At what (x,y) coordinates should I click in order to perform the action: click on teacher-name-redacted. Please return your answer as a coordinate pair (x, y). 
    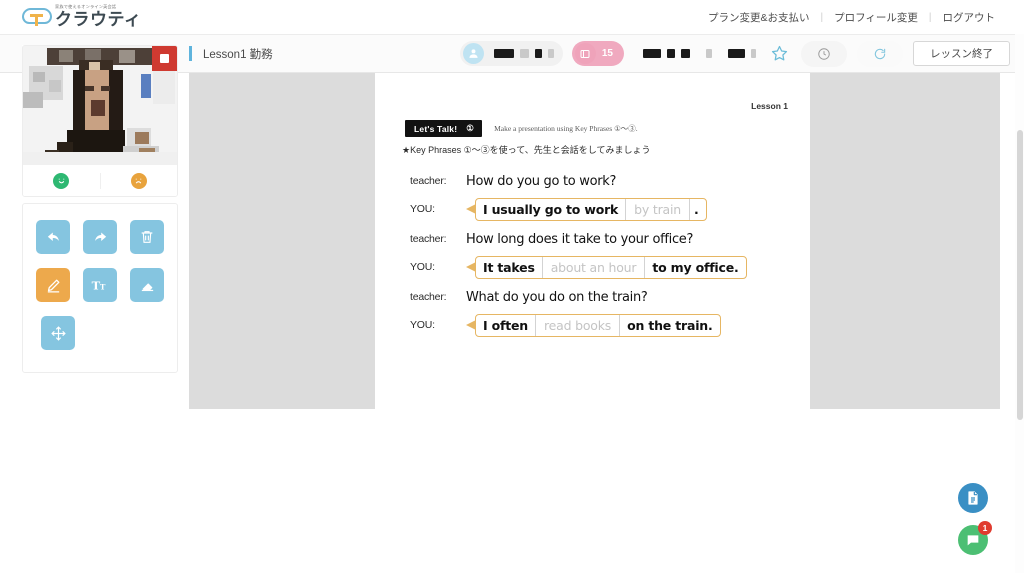
    Looking at the image, I should click on (521, 53).